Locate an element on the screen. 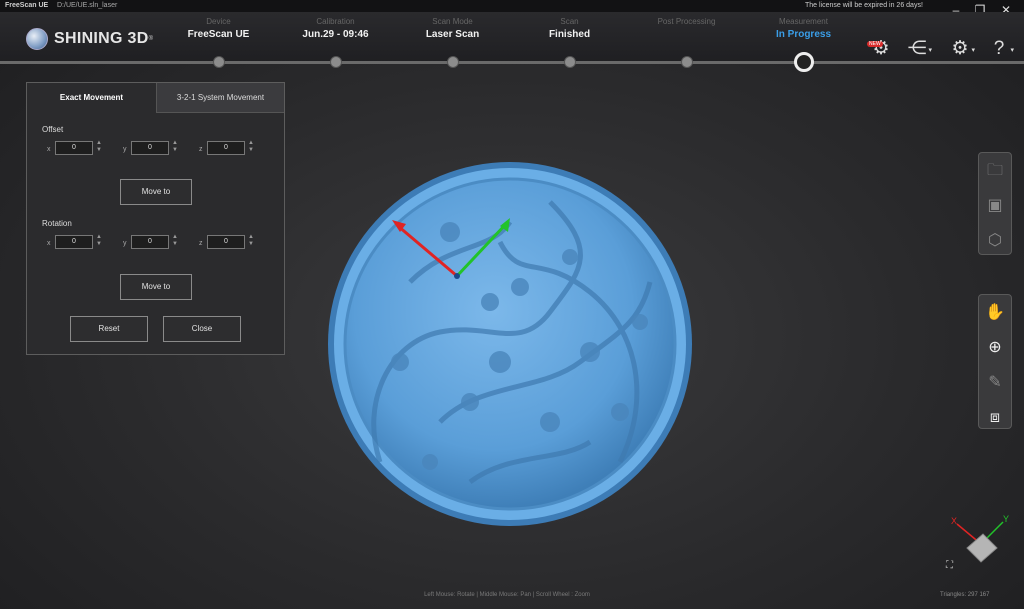 This screenshot has height=609, width=1024. brand-name: SHINING 3D is located at coordinates (101, 38).